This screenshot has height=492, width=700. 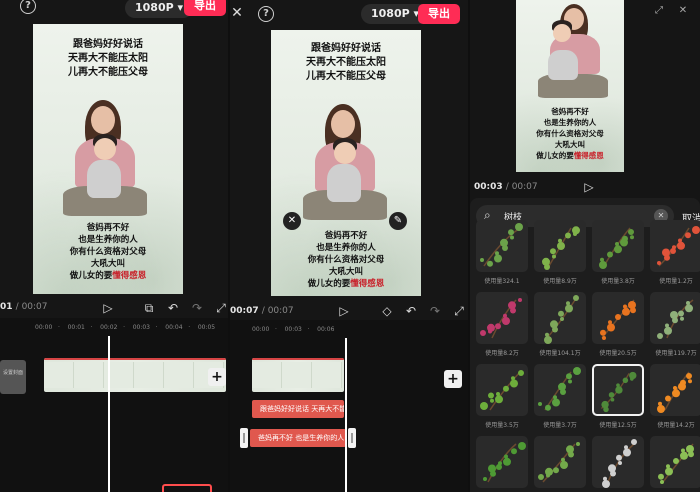 I want to click on top-bar: ✕ ? 1080P ▾ 导出, so click(x=349, y=13).